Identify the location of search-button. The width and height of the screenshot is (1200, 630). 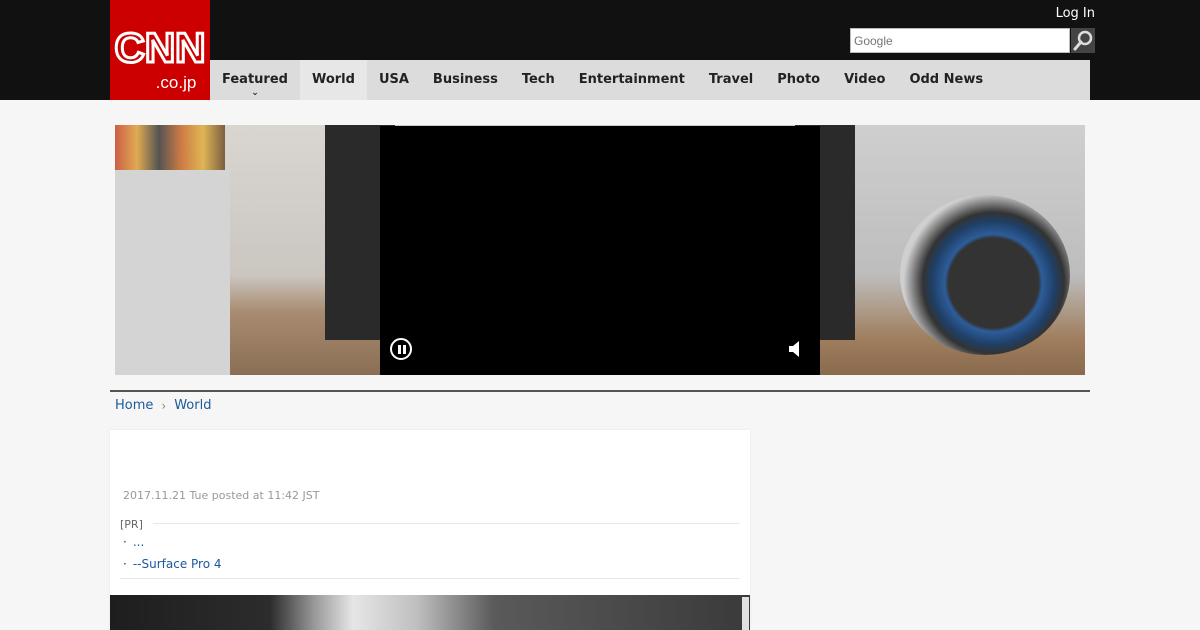
(1083, 40).